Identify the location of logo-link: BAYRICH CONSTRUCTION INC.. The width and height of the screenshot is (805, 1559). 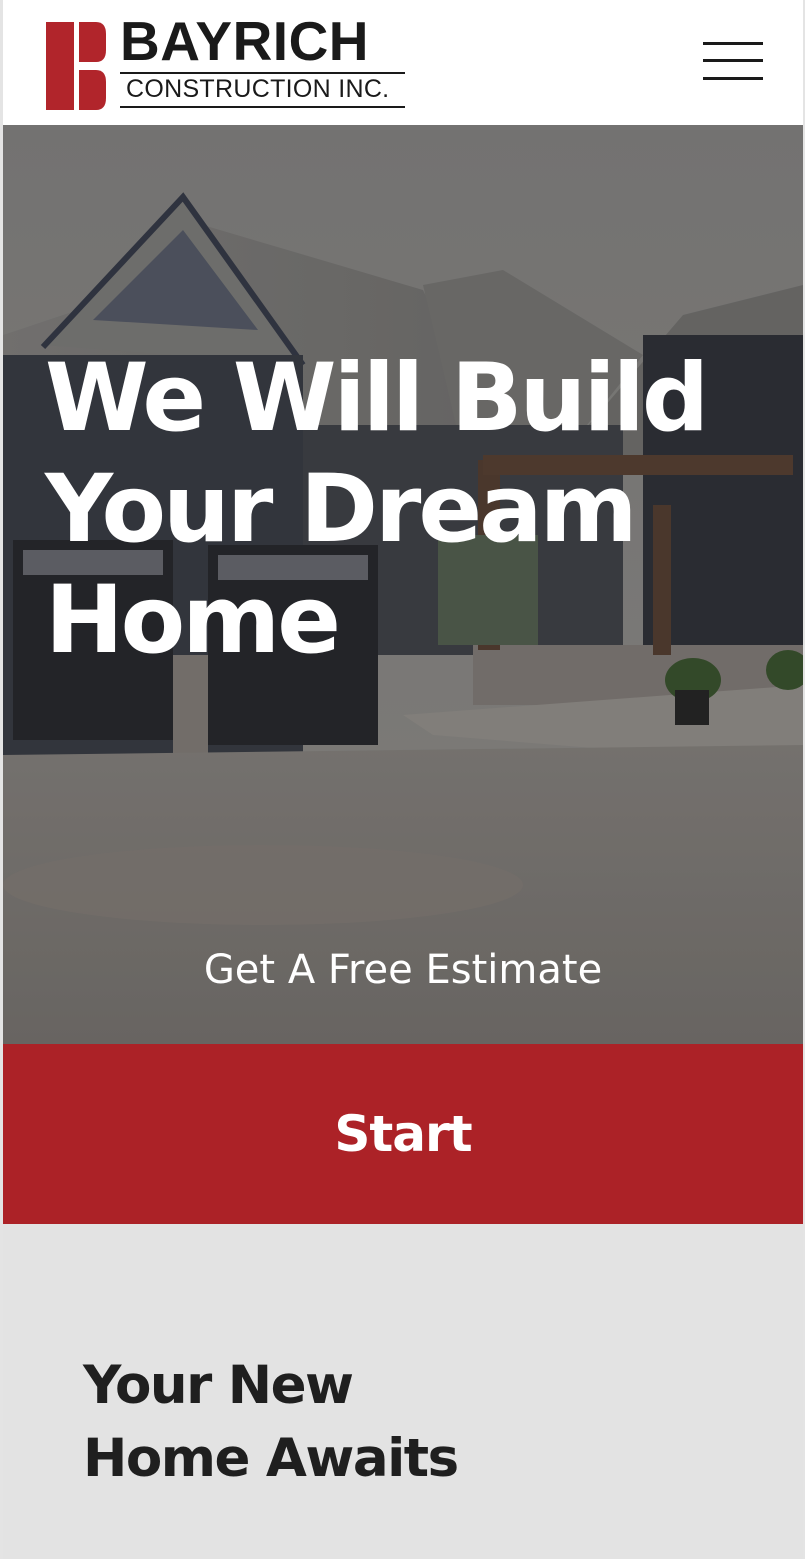
(231, 63).